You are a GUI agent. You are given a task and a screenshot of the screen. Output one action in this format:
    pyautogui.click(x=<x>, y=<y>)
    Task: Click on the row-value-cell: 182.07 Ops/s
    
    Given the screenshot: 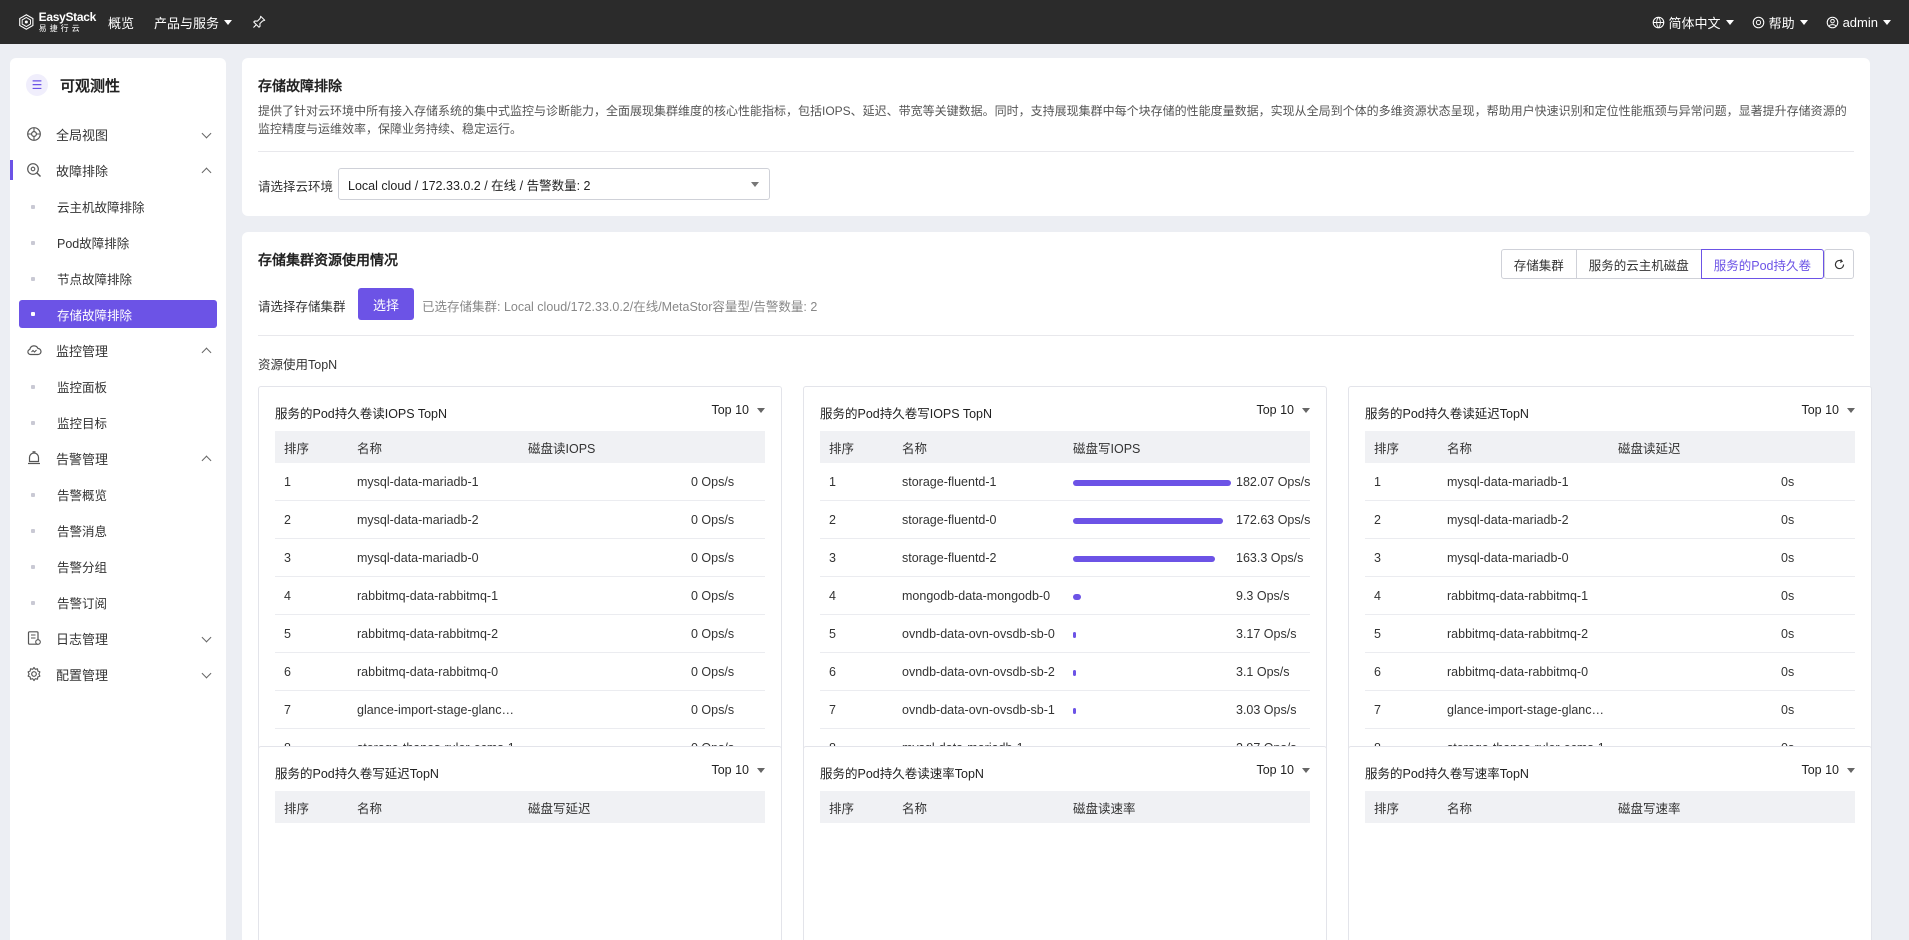 What is the action you would take?
    pyautogui.click(x=1191, y=481)
    